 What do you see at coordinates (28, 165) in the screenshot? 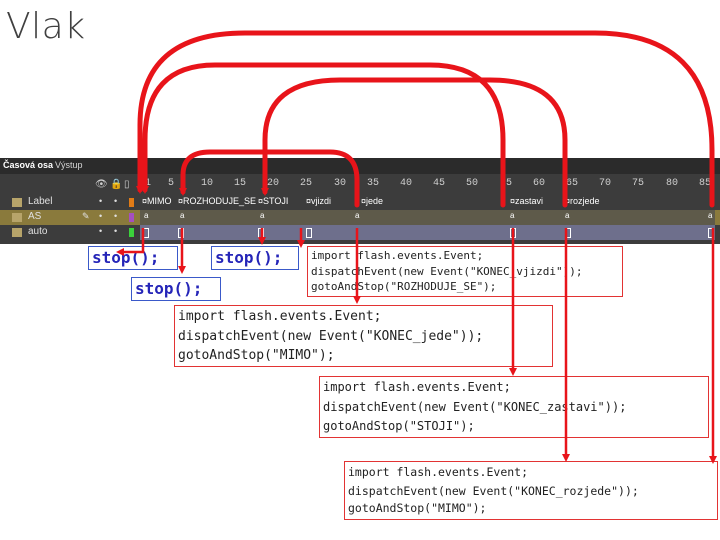
I see `tab-timeline: Časová osa` at bounding box center [28, 165].